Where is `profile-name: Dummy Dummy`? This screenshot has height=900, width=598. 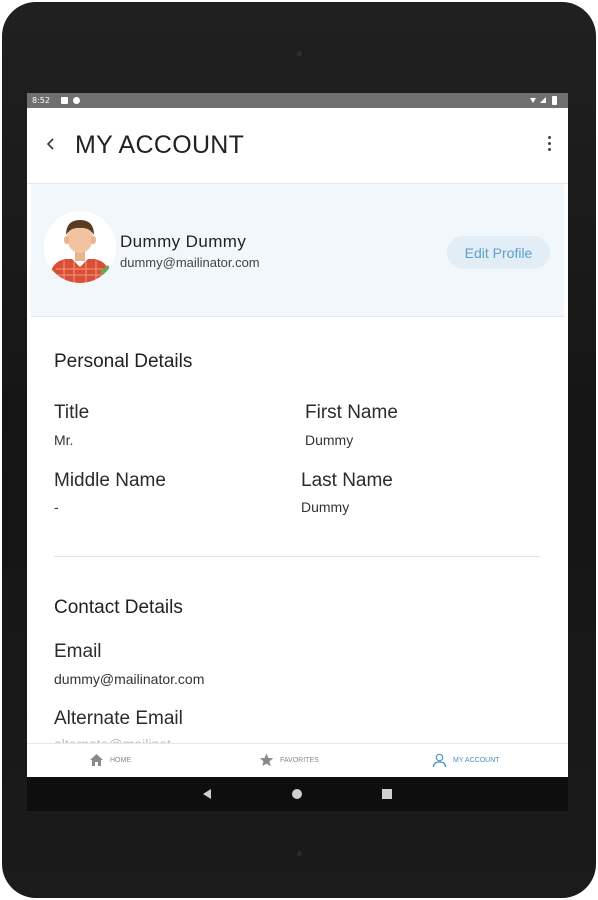
profile-name: Dummy Dummy is located at coordinates (183, 241).